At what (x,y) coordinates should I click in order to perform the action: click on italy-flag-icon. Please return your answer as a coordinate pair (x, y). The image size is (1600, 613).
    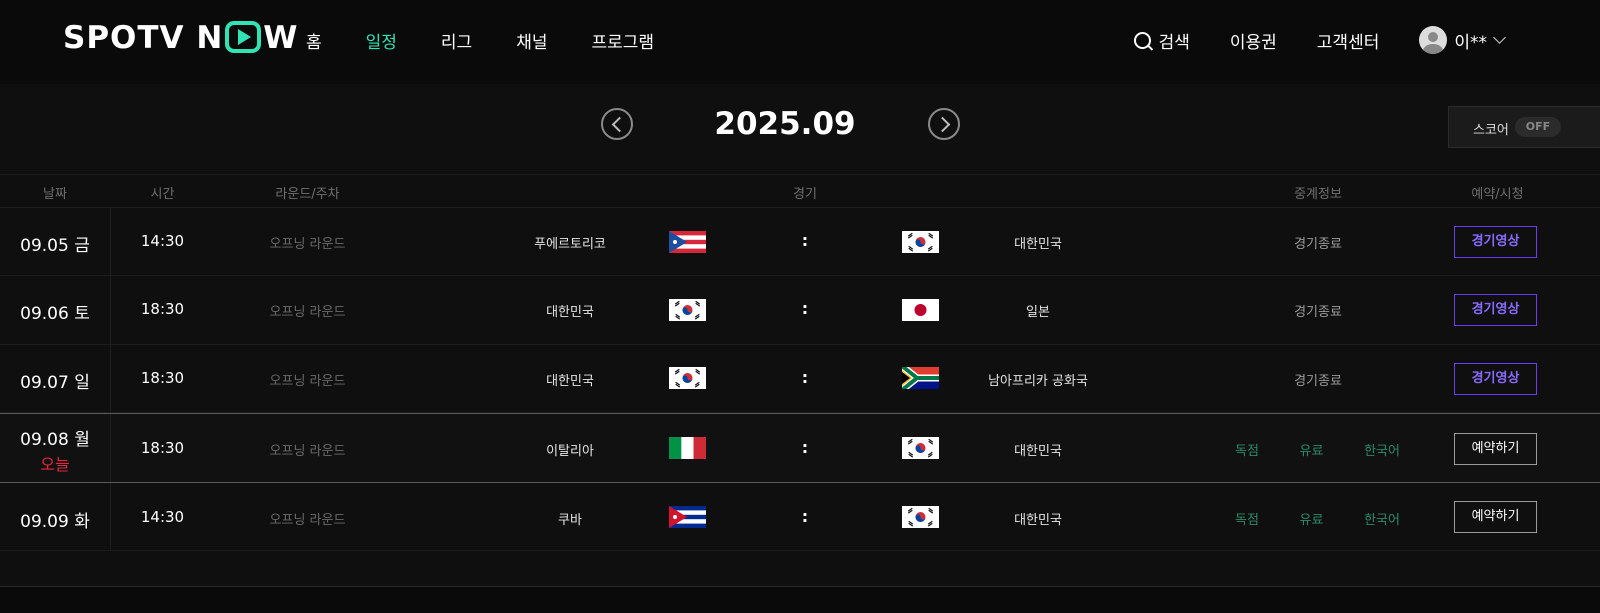
    Looking at the image, I should click on (687, 448).